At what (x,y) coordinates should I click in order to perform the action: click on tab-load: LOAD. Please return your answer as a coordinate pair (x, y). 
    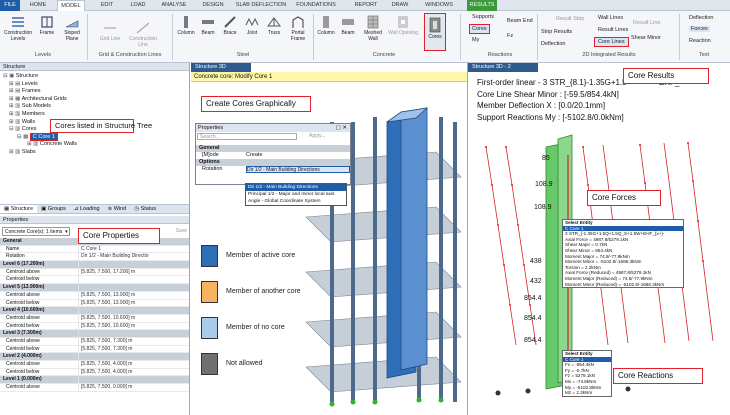
    Looking at the image, I should click on (138, 5).